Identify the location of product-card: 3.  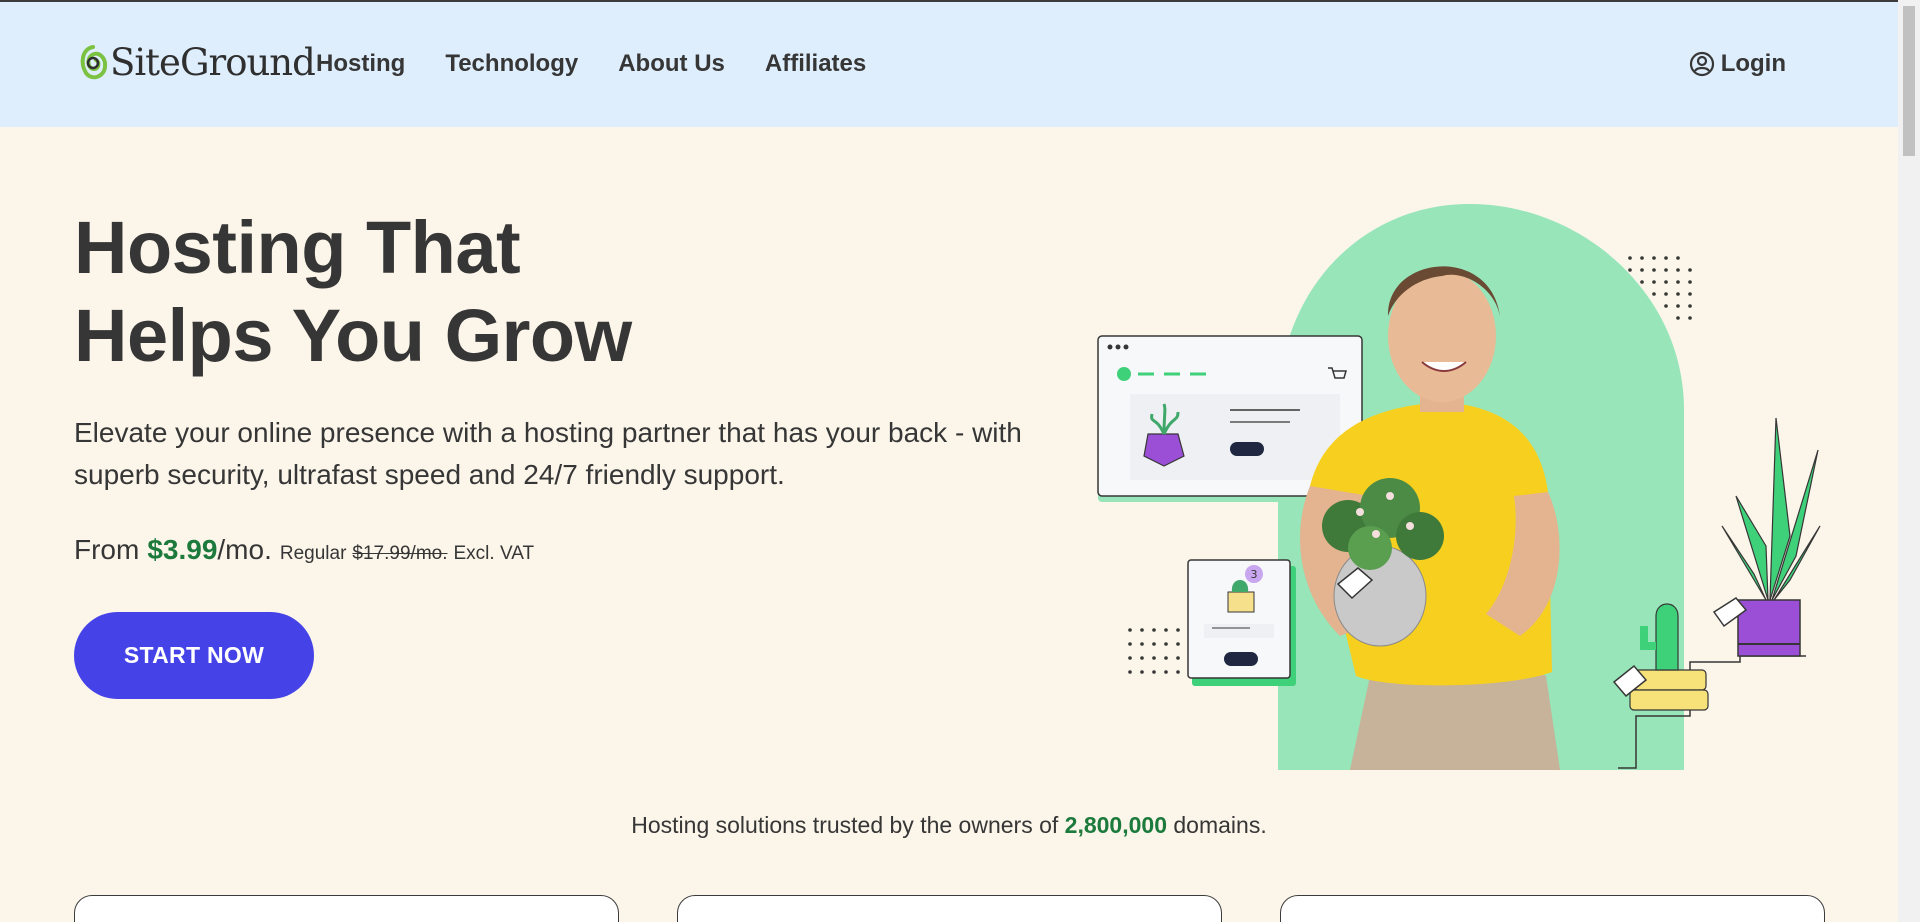
(1241, 622).